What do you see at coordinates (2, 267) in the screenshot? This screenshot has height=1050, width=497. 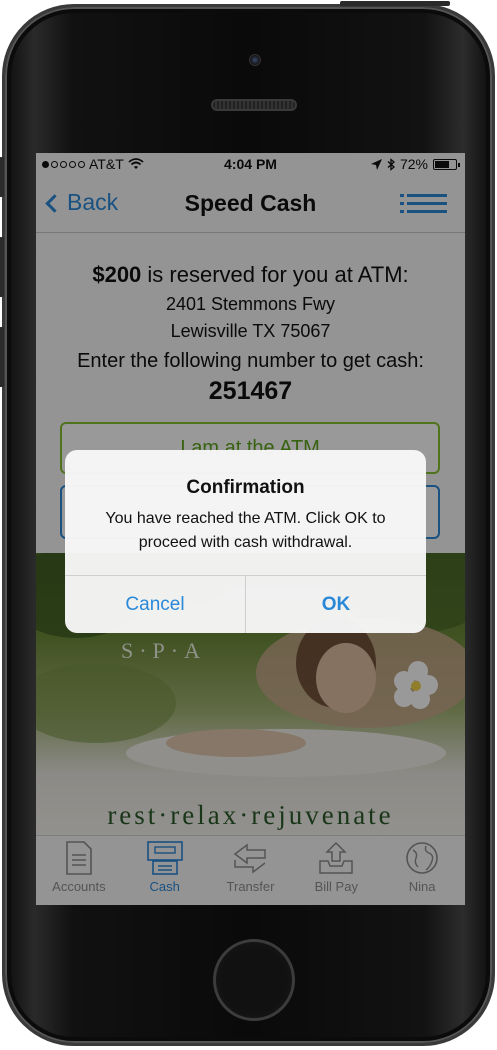 I see `volume-up-button` at bounding box center [2, 267].